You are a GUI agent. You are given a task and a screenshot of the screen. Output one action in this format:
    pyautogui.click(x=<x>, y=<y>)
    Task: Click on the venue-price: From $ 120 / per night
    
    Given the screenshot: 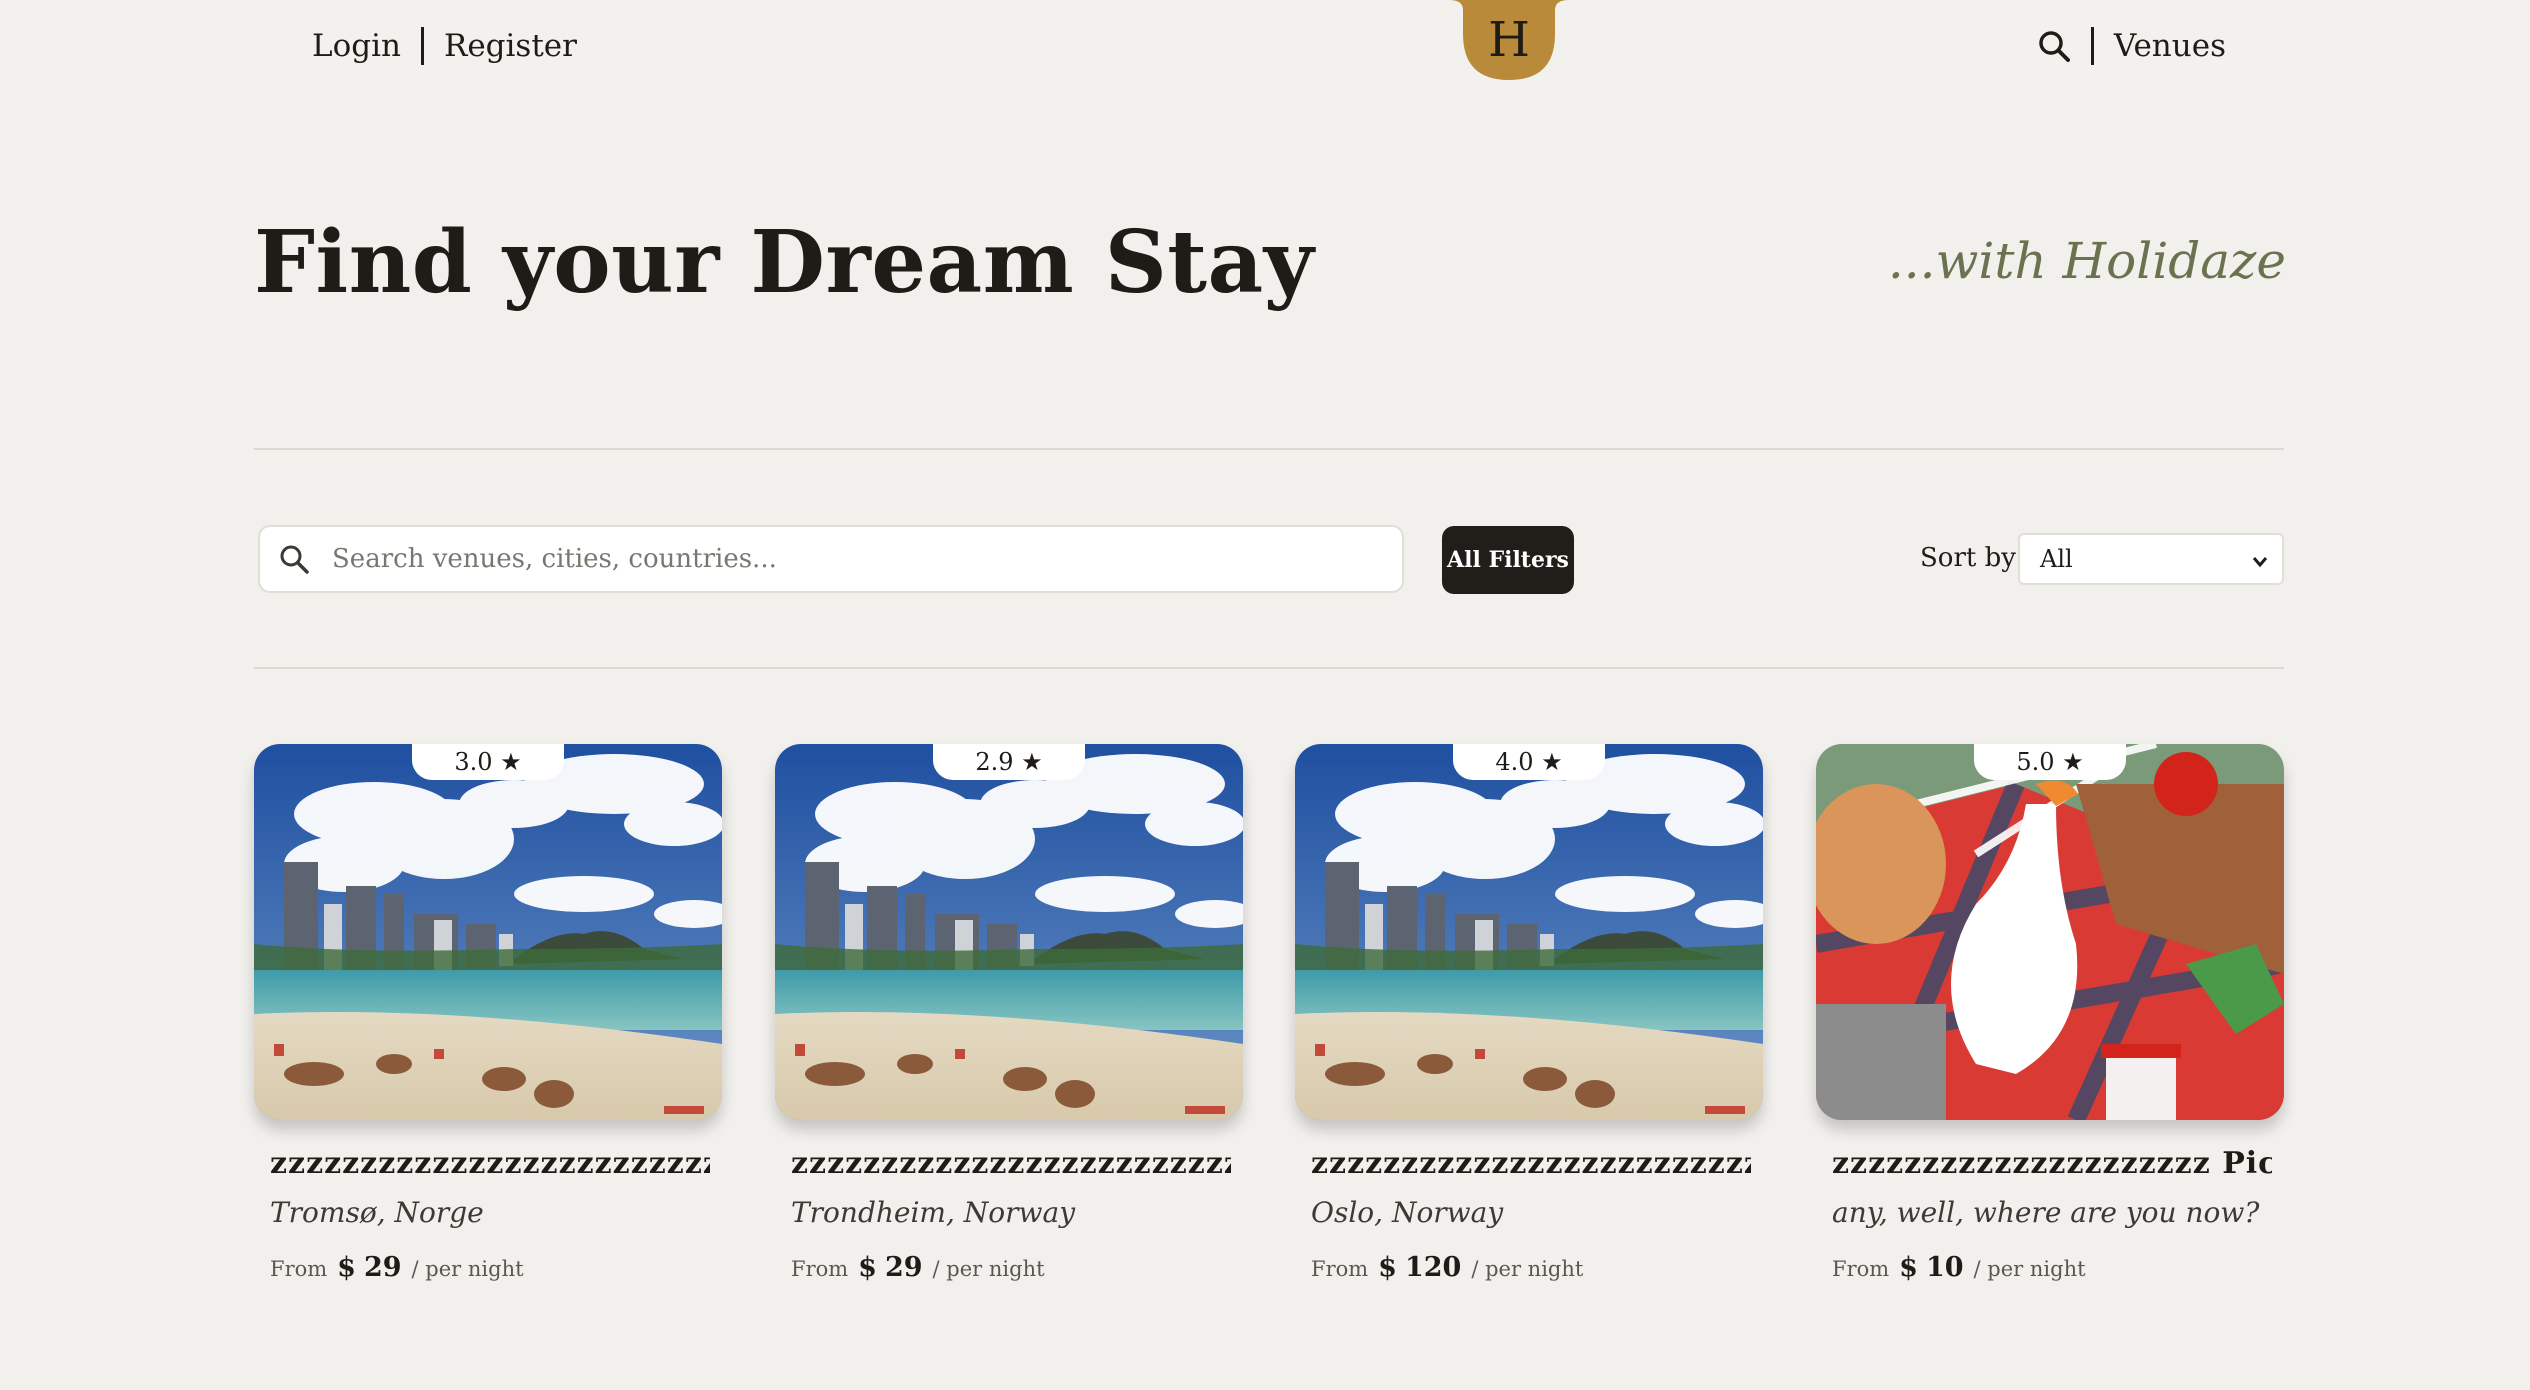 What is the action you would take?
    pyautogui.click(x=1447, y=1267)
    